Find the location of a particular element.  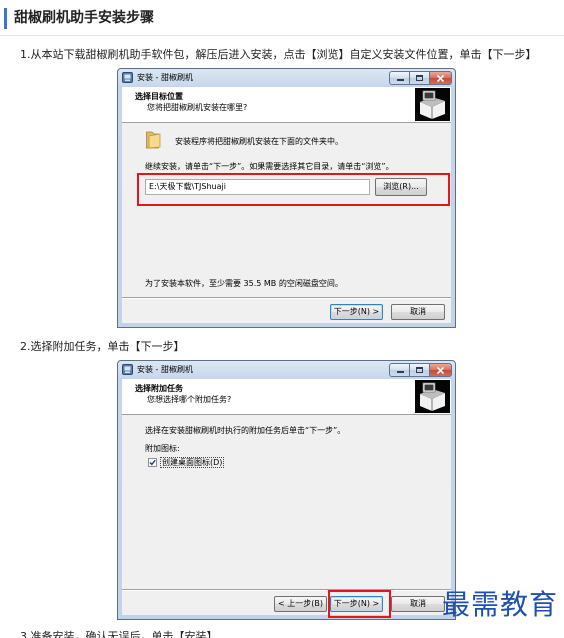

page-header: 甜椒刷机助手安装步骤 is located at coordinates (282, 18).